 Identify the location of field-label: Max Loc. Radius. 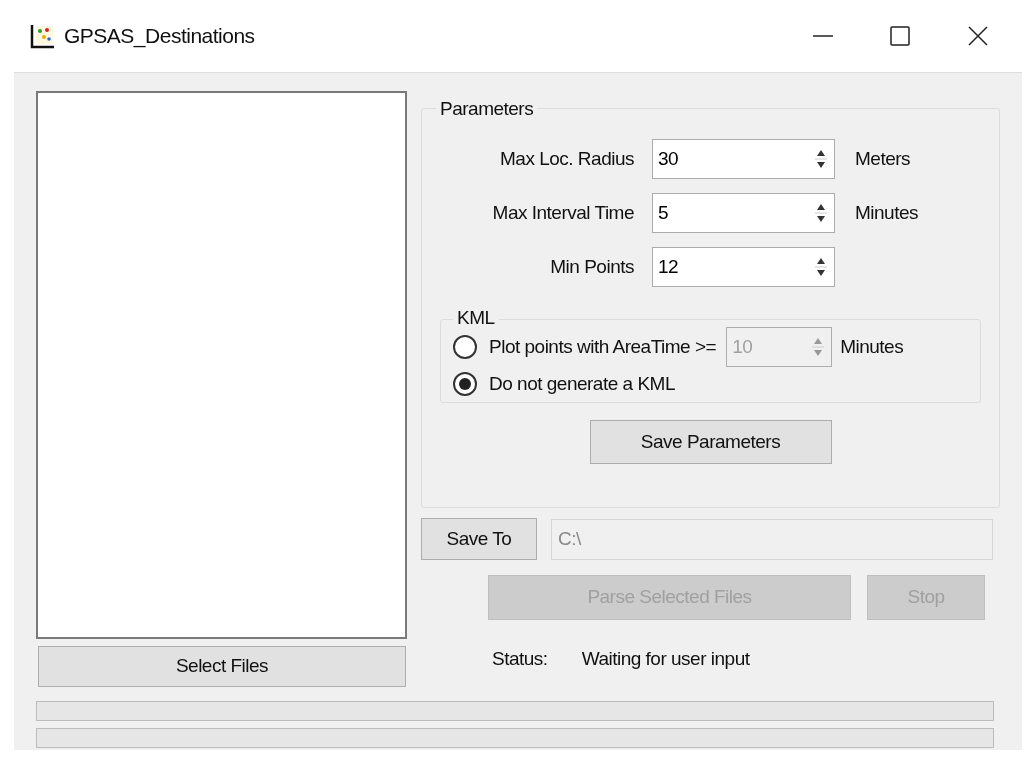
(567, 158).